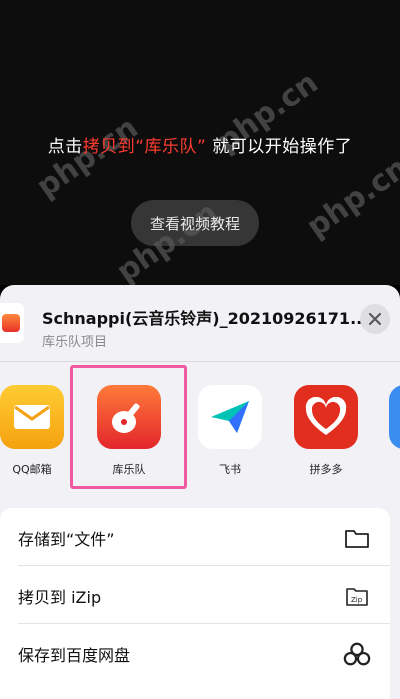 The image size is (400, 699). What do you see at coordinates (144, 147) in the screenshot?
I see `instruction-highlight: 拷贝到“库乐队”` at bounding box center [144, 147].